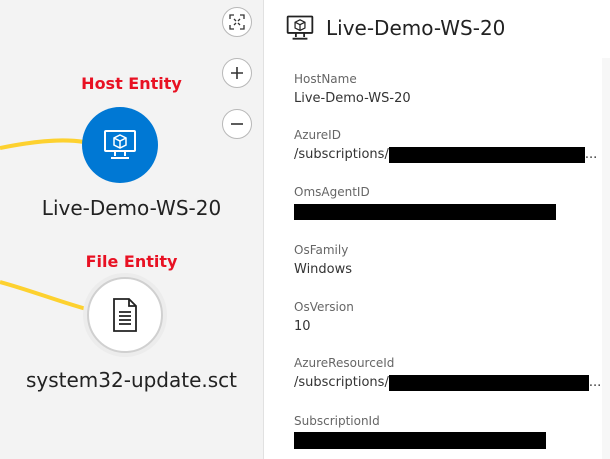 The image size is (610, 459). Describe the element at coordinates (323, 269) in the screenshot. I see `field-value: Windows` at that location.